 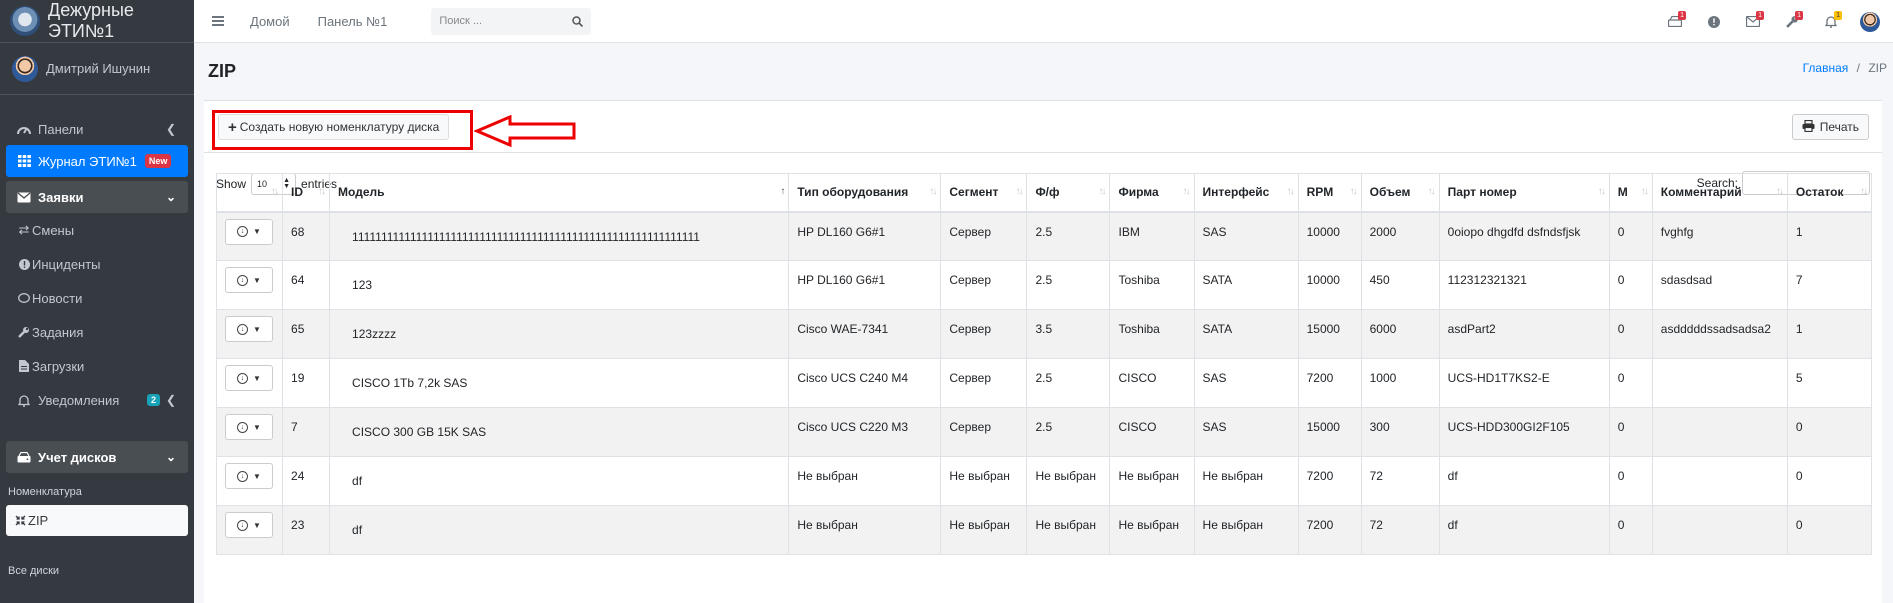 I want to click on sidebar-item-news: Новости, so click(x=97, y=298).